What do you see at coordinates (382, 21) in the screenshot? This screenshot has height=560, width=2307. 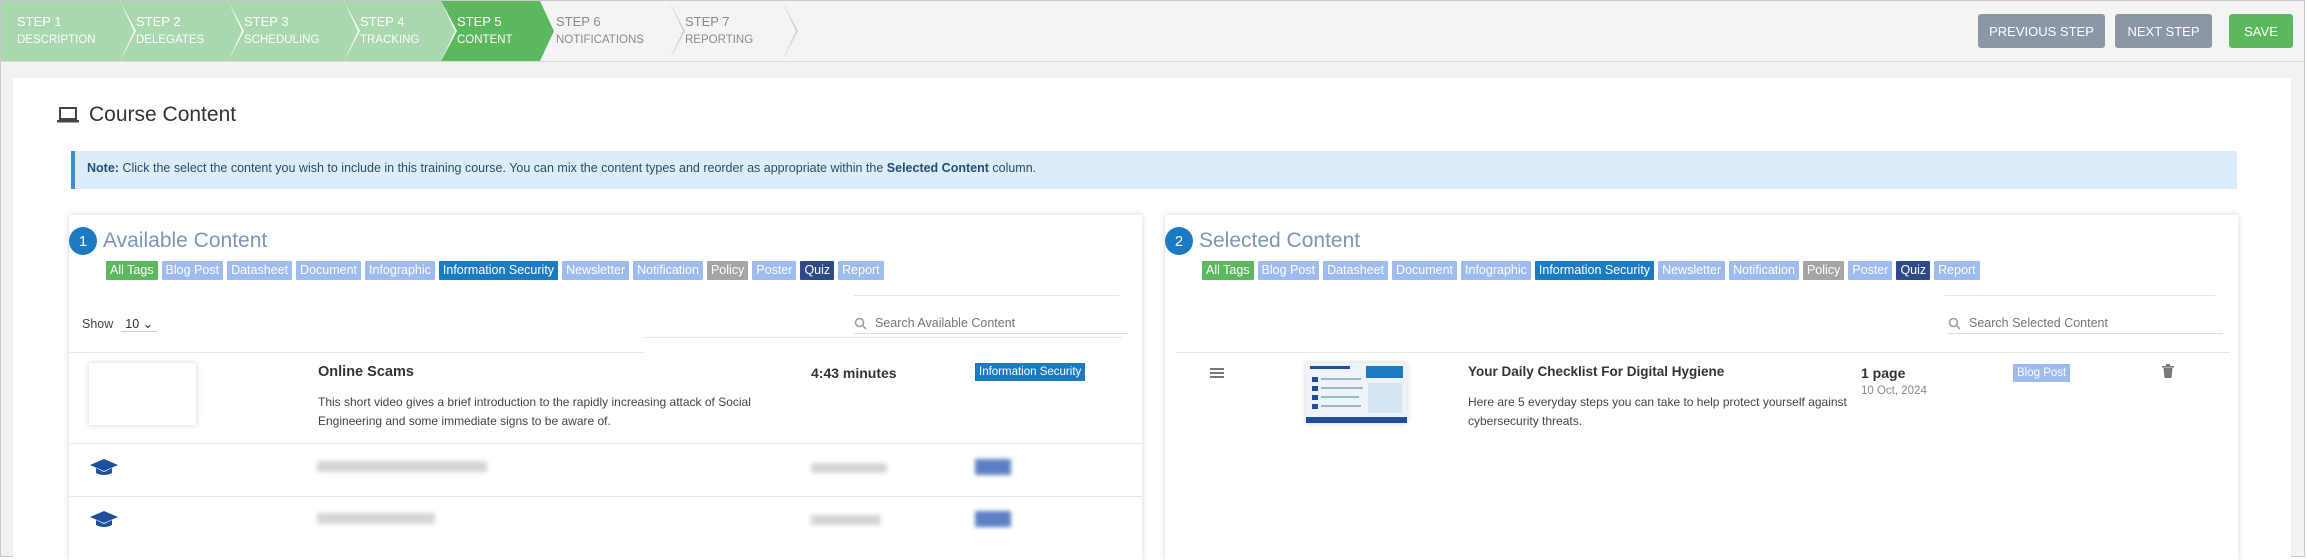 I see `step-number: STEP 4` at bounding box center [382, 21].